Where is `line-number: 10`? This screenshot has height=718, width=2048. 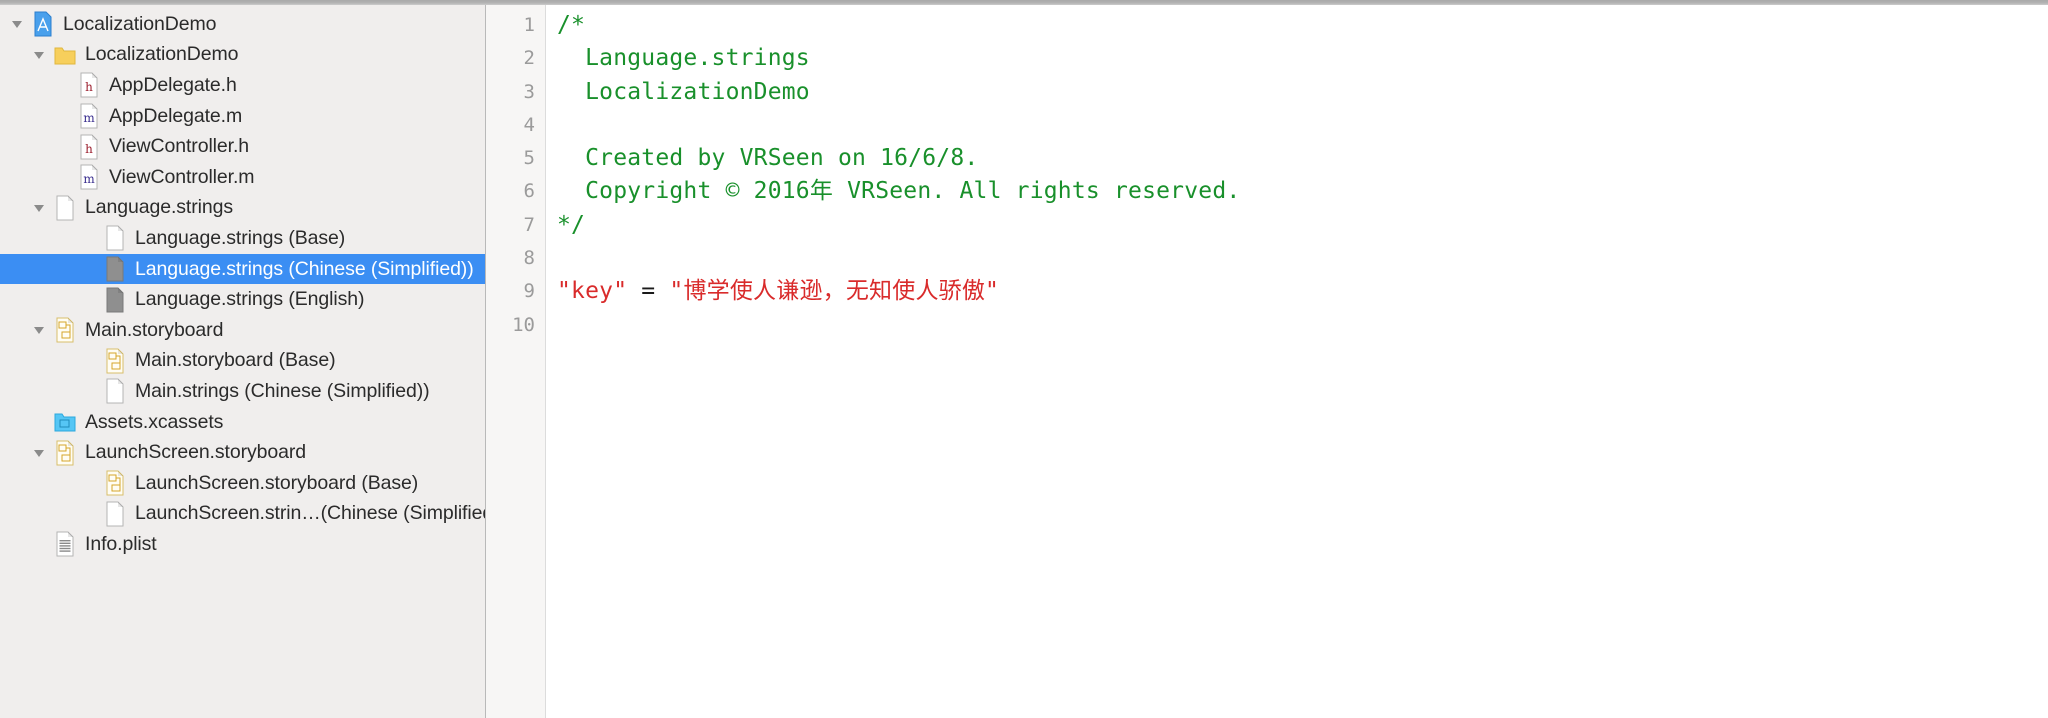
line-number: 10 is located at coordinates (523, 324).